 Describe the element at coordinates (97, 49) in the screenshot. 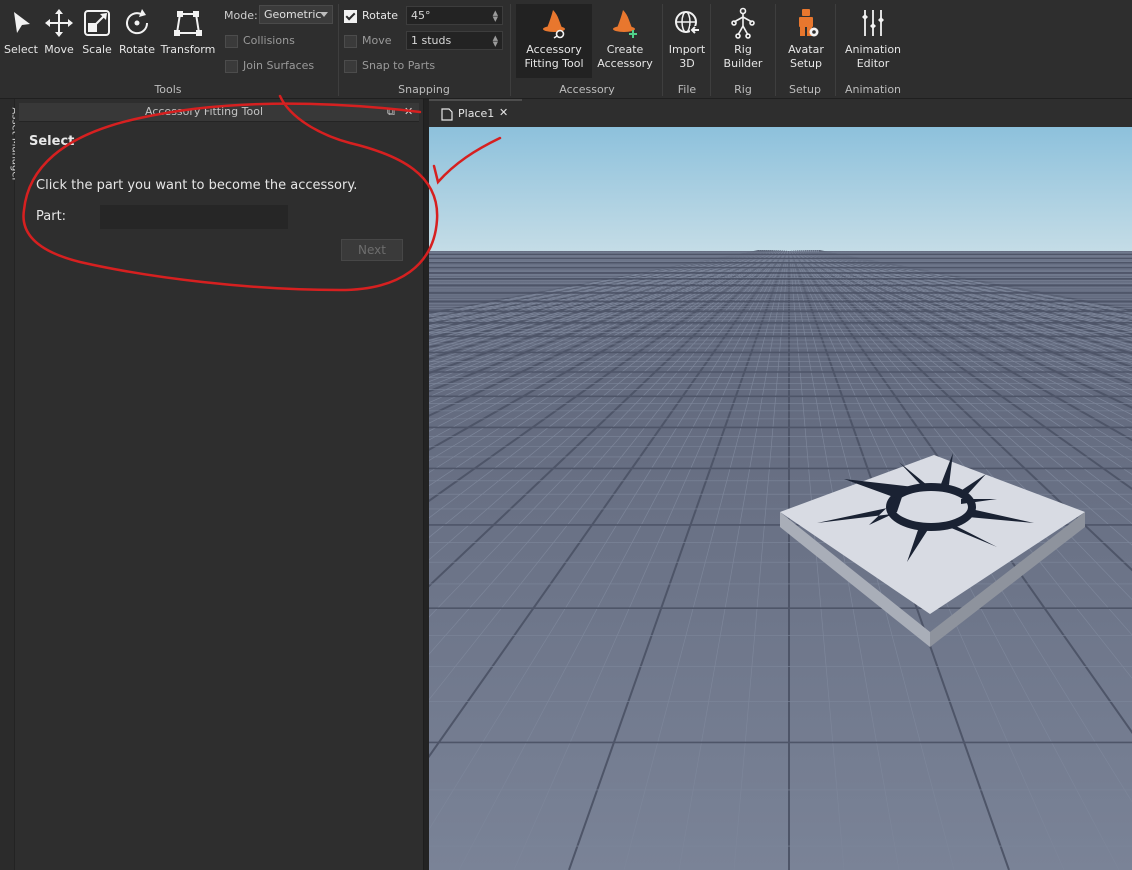

I see `scale-tool-label: Scale` at that location.